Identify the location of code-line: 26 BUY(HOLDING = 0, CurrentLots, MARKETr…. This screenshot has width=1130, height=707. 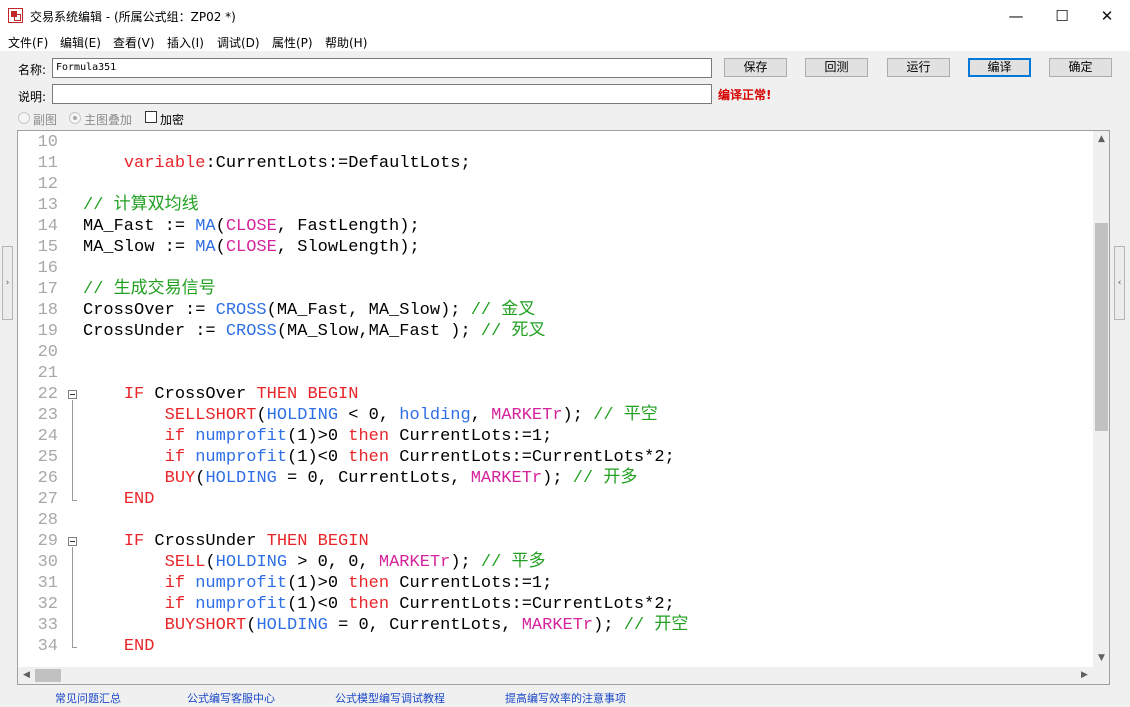
(556, 478).